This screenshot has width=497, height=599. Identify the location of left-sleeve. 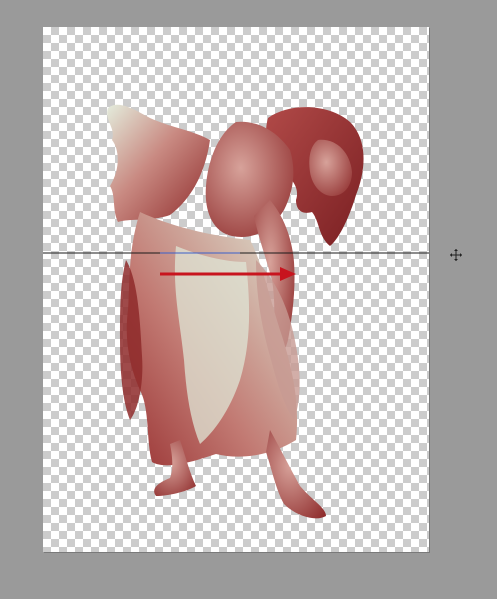
(158, 163).